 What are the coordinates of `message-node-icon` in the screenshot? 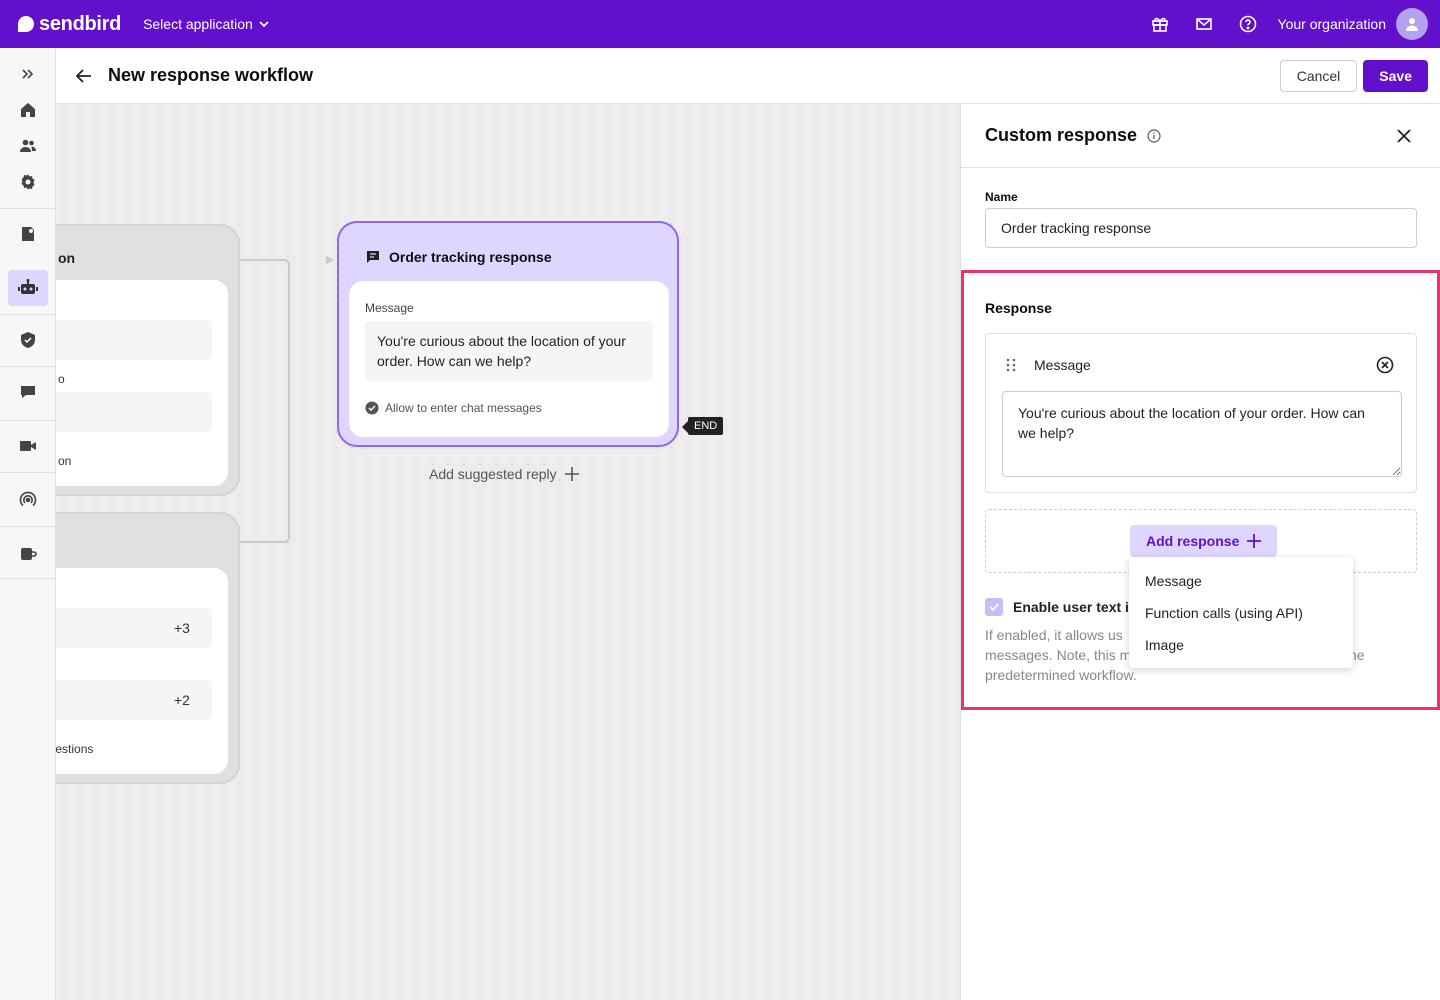 It's located at (373, 257).